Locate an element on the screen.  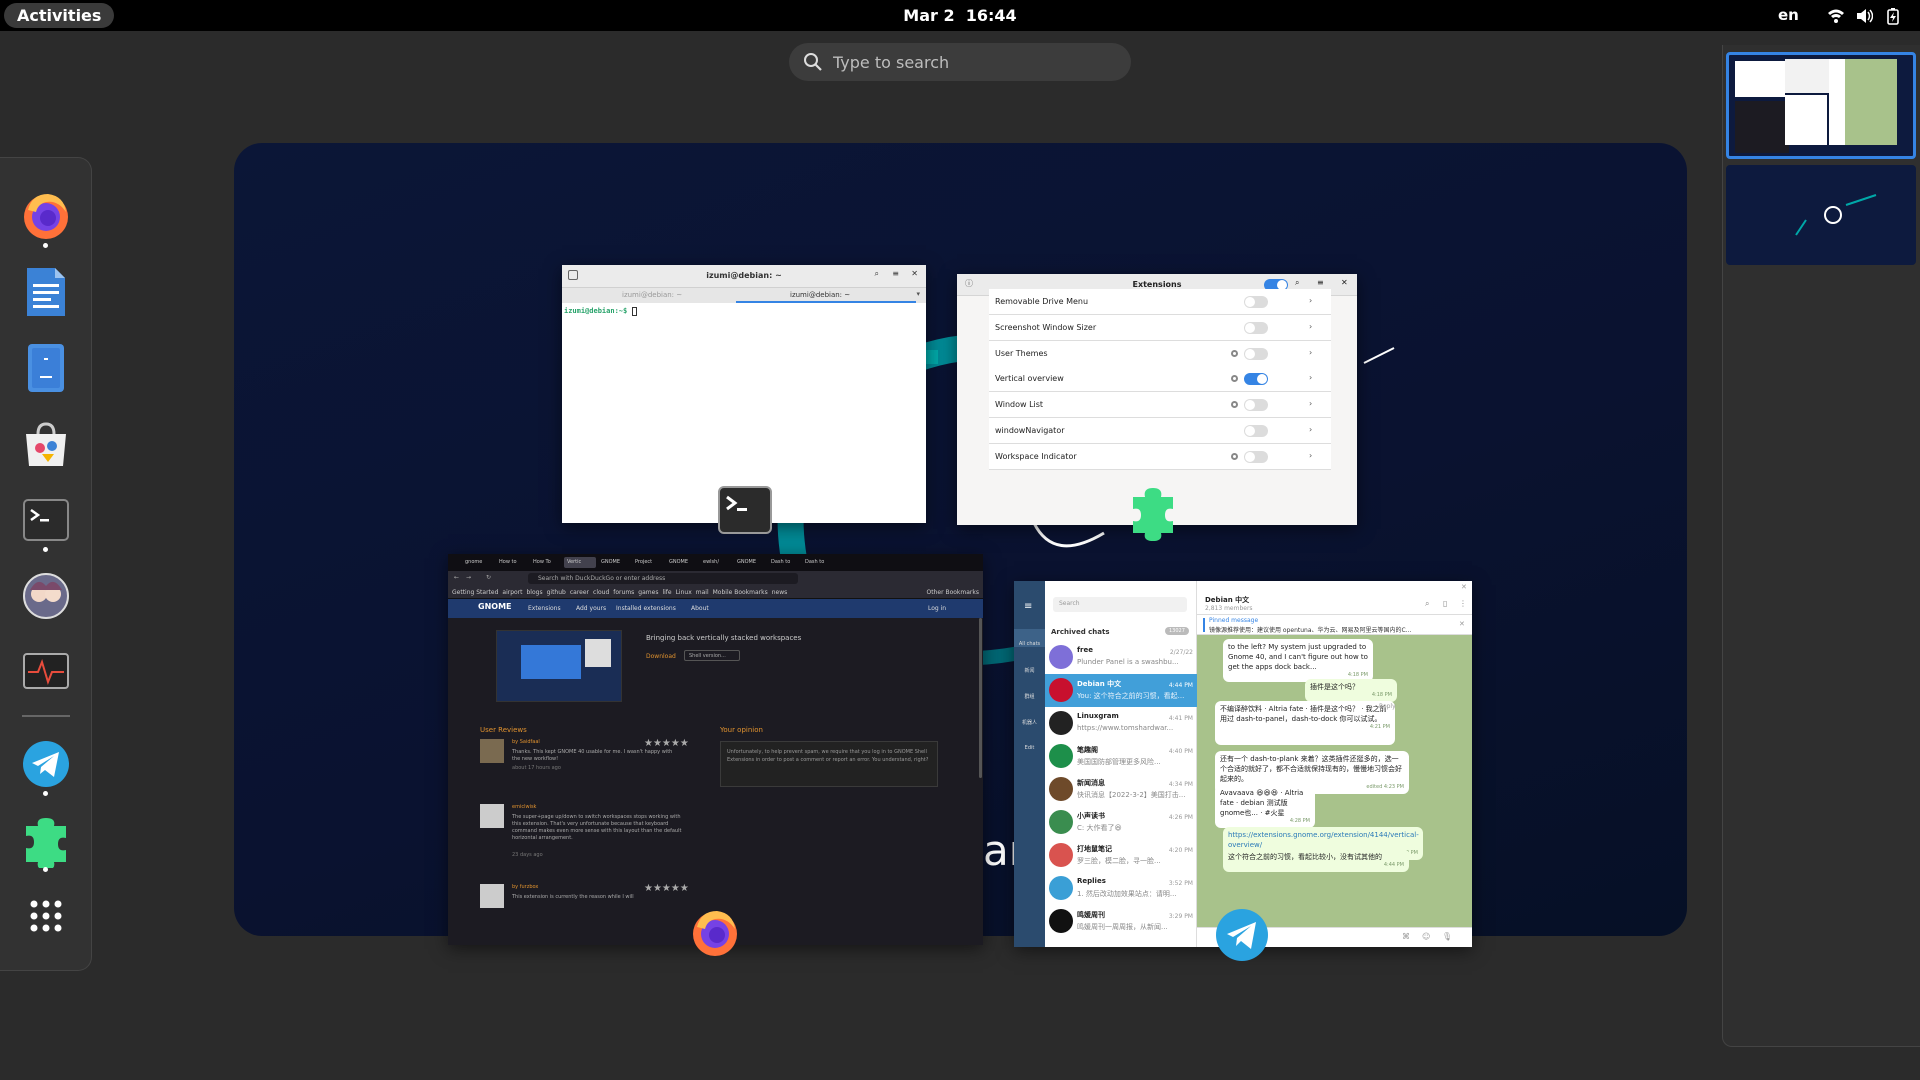
commands-icon: ⌘ is located at coordinates (1406, 936).